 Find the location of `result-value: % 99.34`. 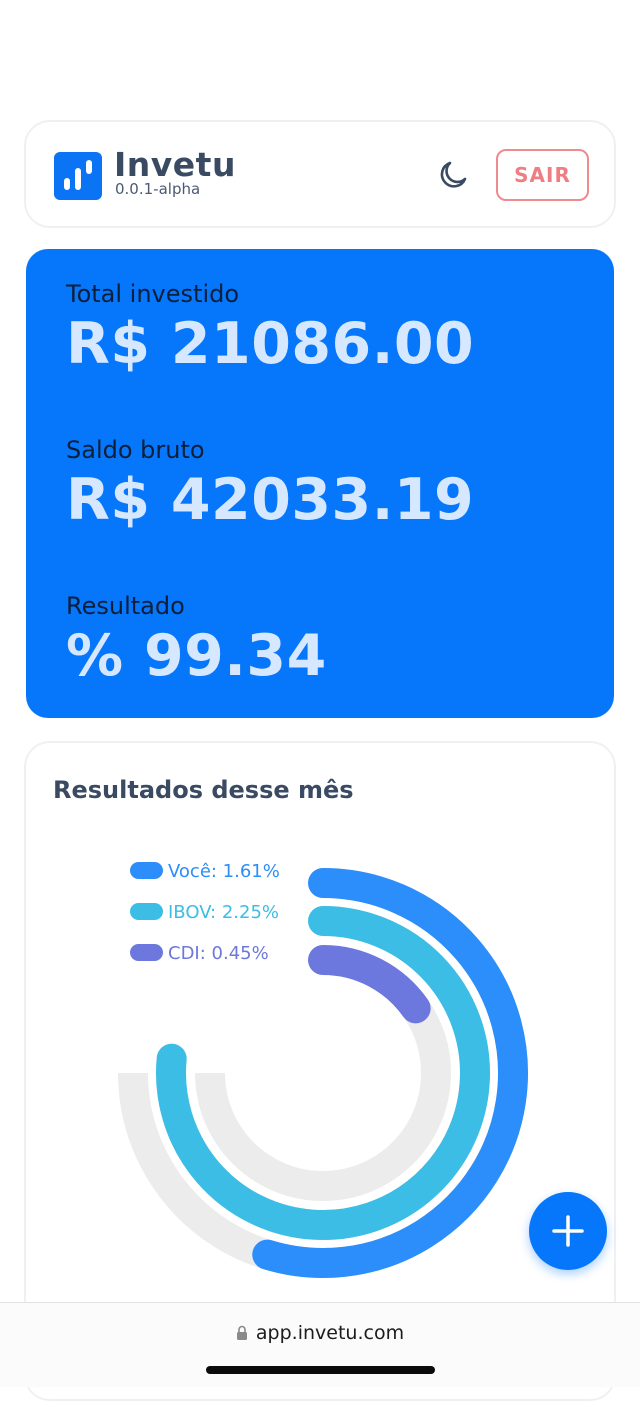

result-value: % 99.34 is located at coordinates (196, 656).